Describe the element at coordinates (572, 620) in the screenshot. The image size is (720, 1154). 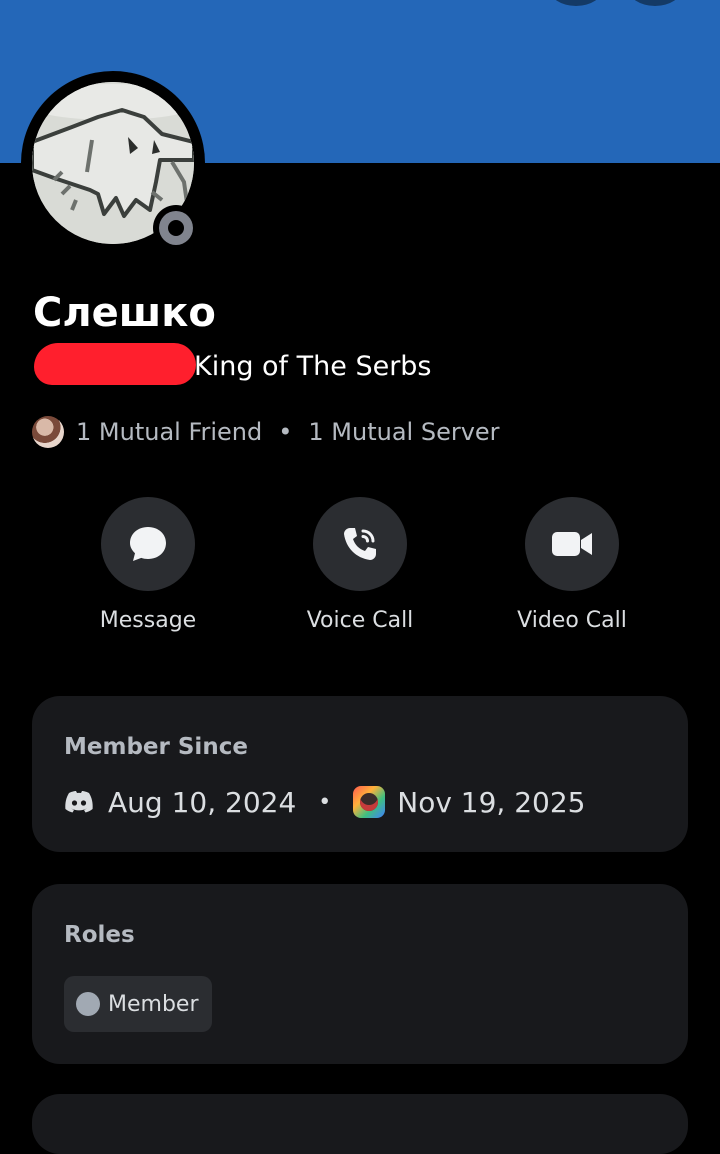
I see `video-call-label: Video Call` at that location.